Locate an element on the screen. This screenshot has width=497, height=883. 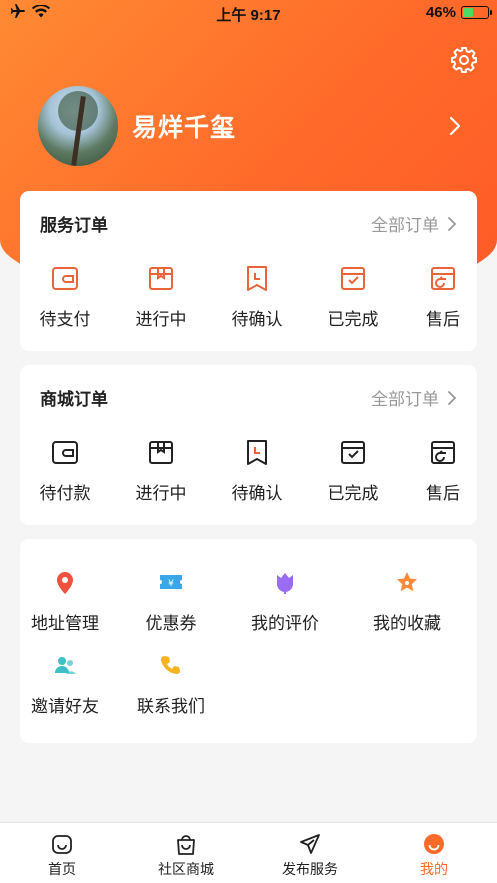
menu-item-4: 邀请好友 is located at coordinates (65, 684).